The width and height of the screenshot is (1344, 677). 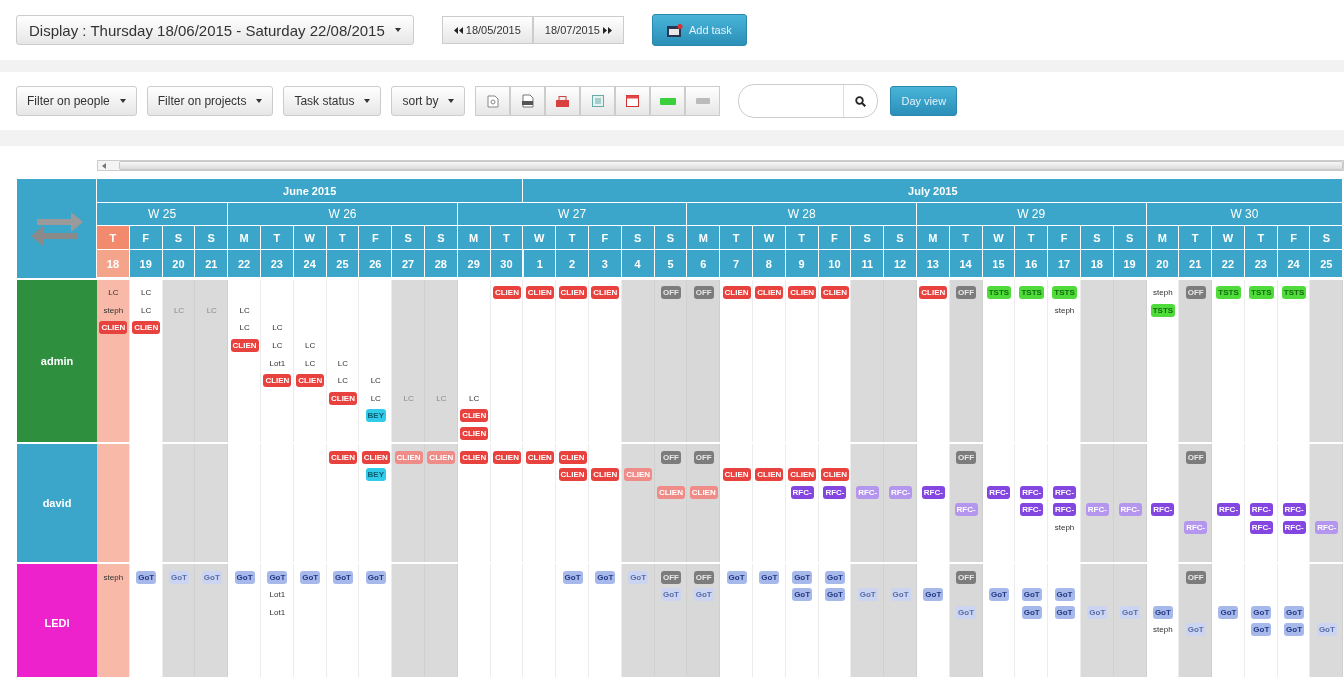 What do you see at coordinates (605, 264) in the screenshot?
I see `date-header: 3` at bounding box center [605, 264].